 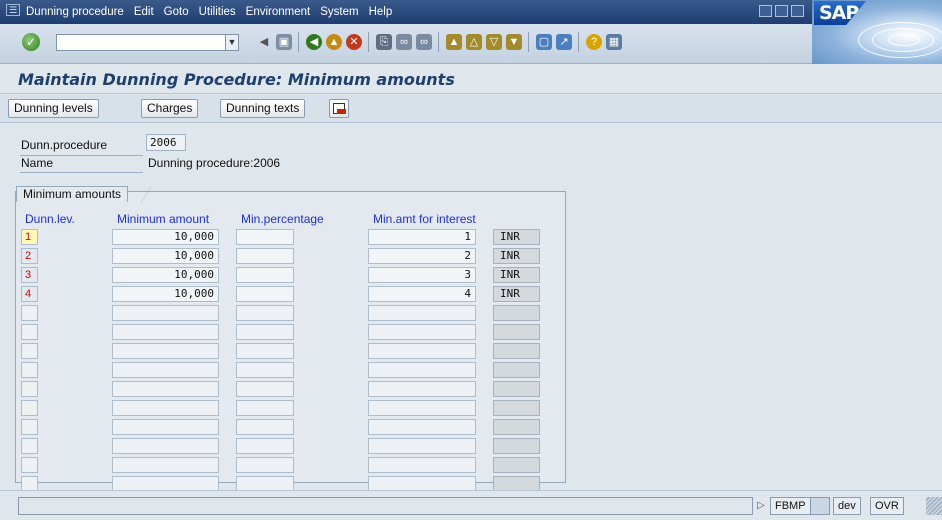 I want to click on minimize-icon, so click(x=765, y=11).